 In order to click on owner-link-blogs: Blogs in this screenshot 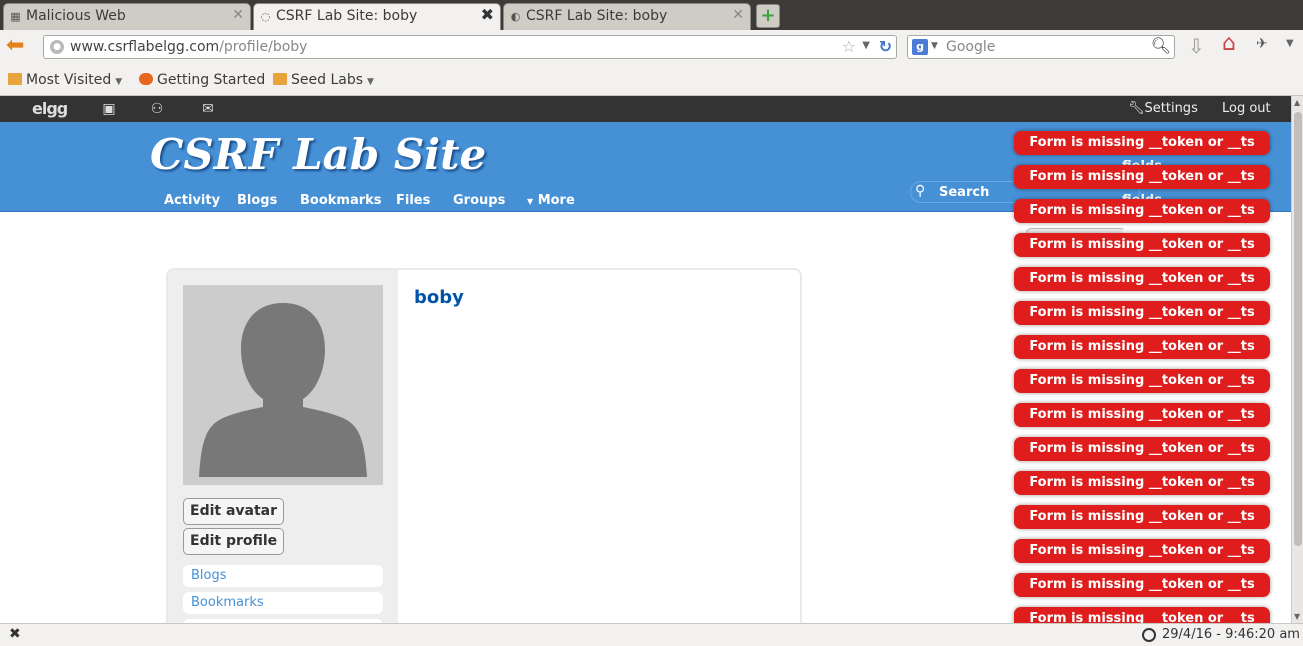, I will do `click(283, 576)`.